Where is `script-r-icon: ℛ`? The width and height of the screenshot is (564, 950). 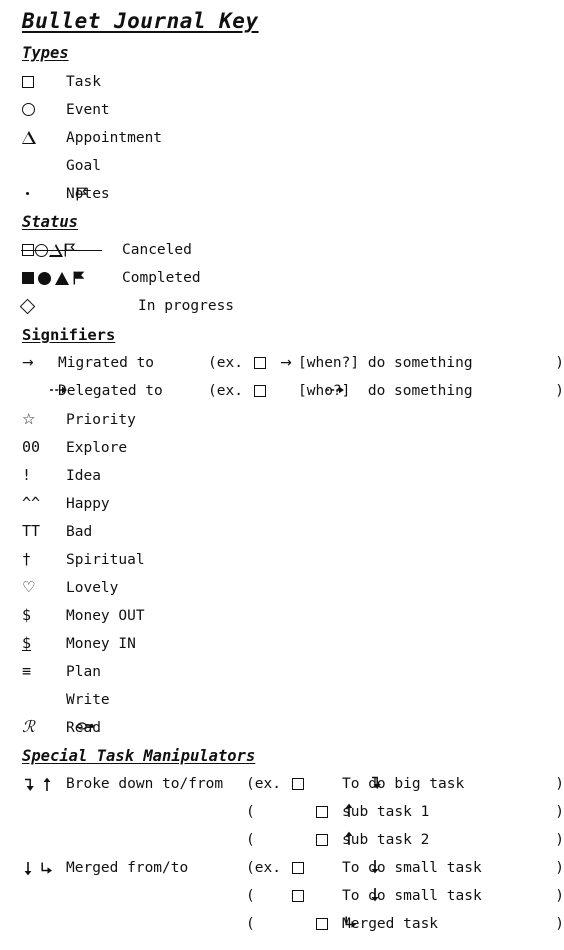 script-r-icon: ℛ is located at coordinates (28, 726).